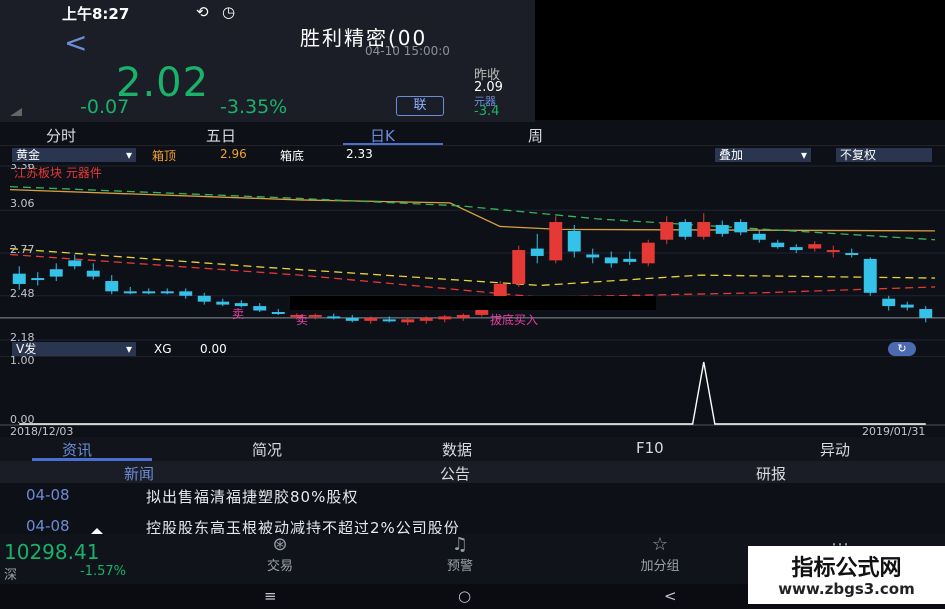  I want to click on nav-add-group-label: 加分组, so click(660, 566).